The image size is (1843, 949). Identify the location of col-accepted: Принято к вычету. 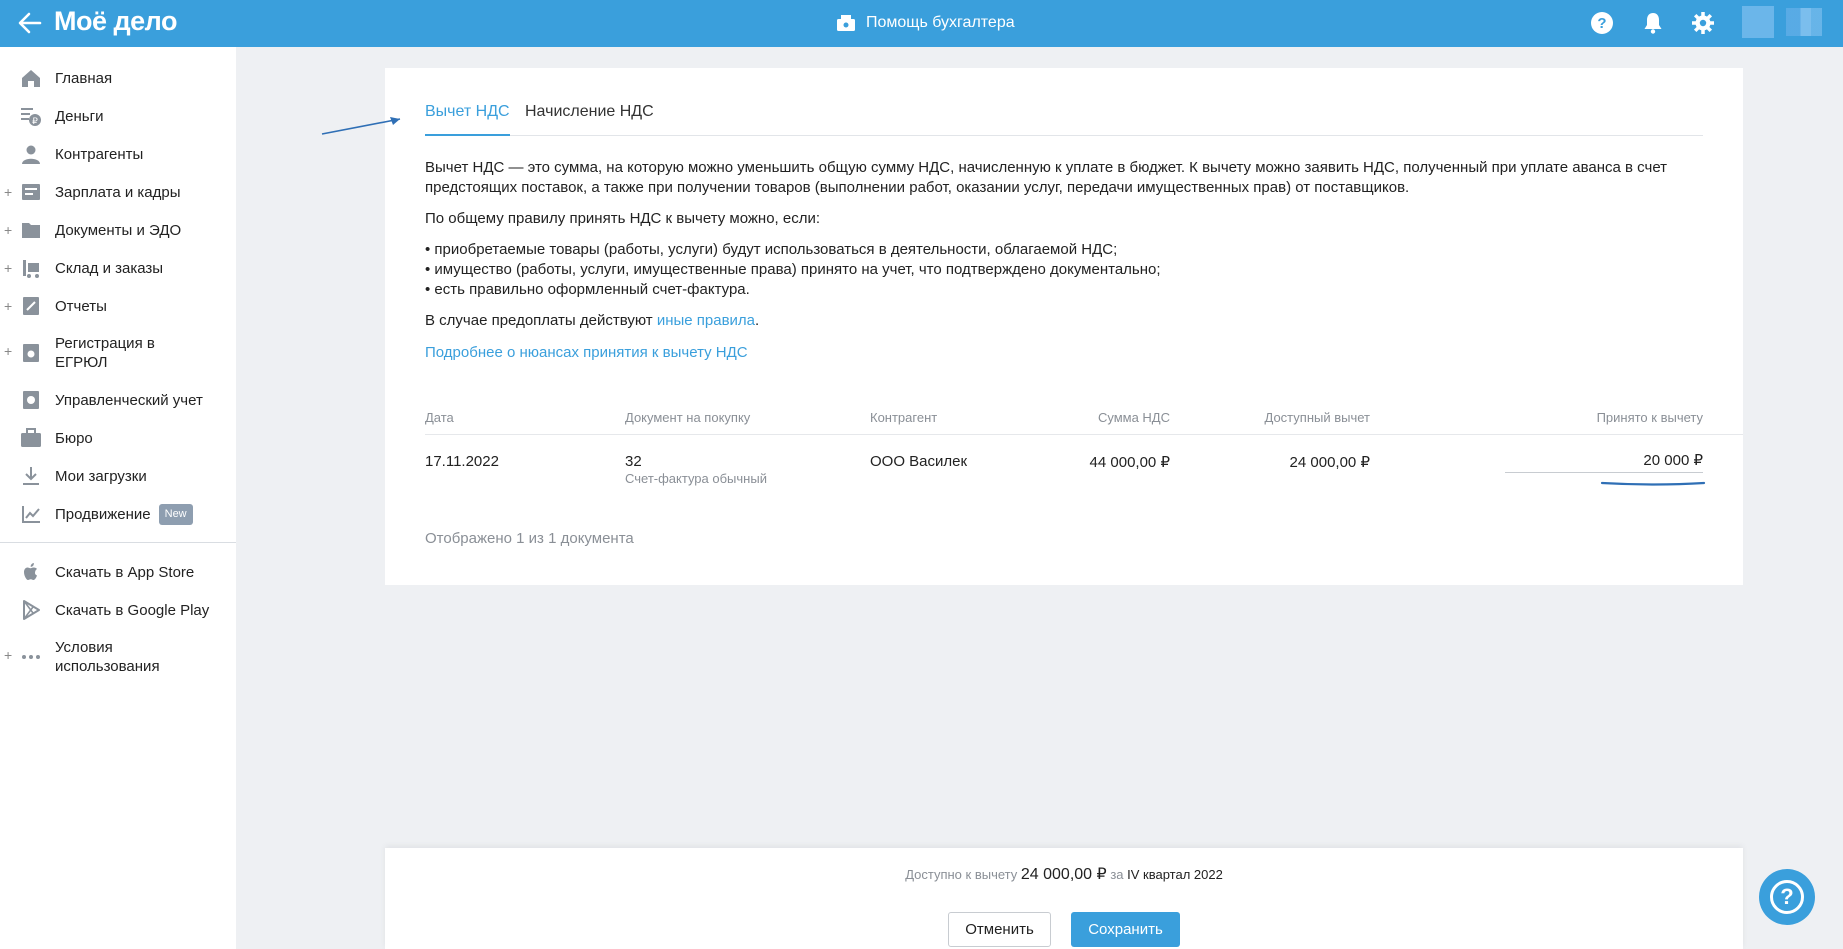
(1649, 417).